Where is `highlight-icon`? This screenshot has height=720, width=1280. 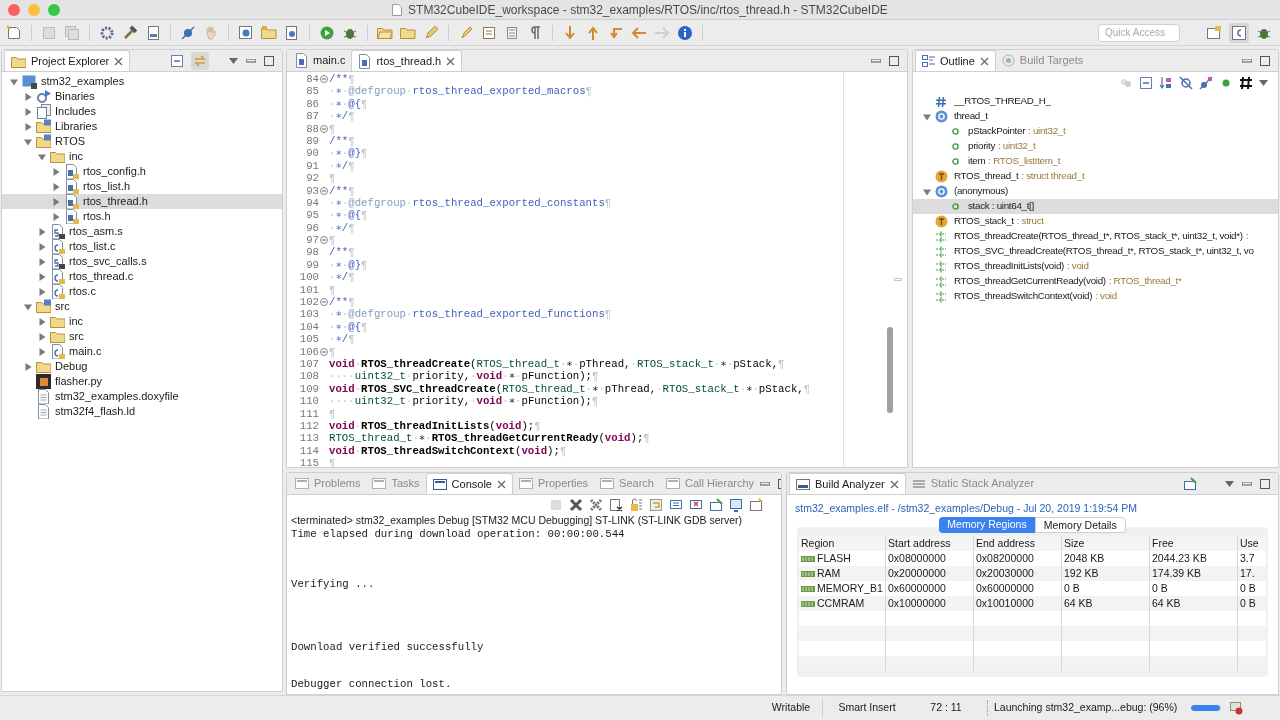
highlight-icon is located at coordinates (466, 32).